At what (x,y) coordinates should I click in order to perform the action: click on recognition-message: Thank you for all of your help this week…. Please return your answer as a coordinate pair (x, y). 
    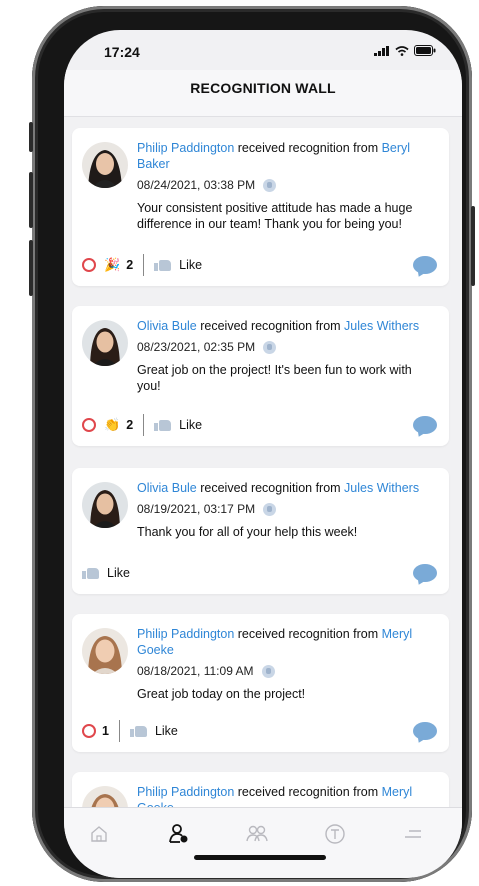
    Looking at the image, I should click on (247, 532).